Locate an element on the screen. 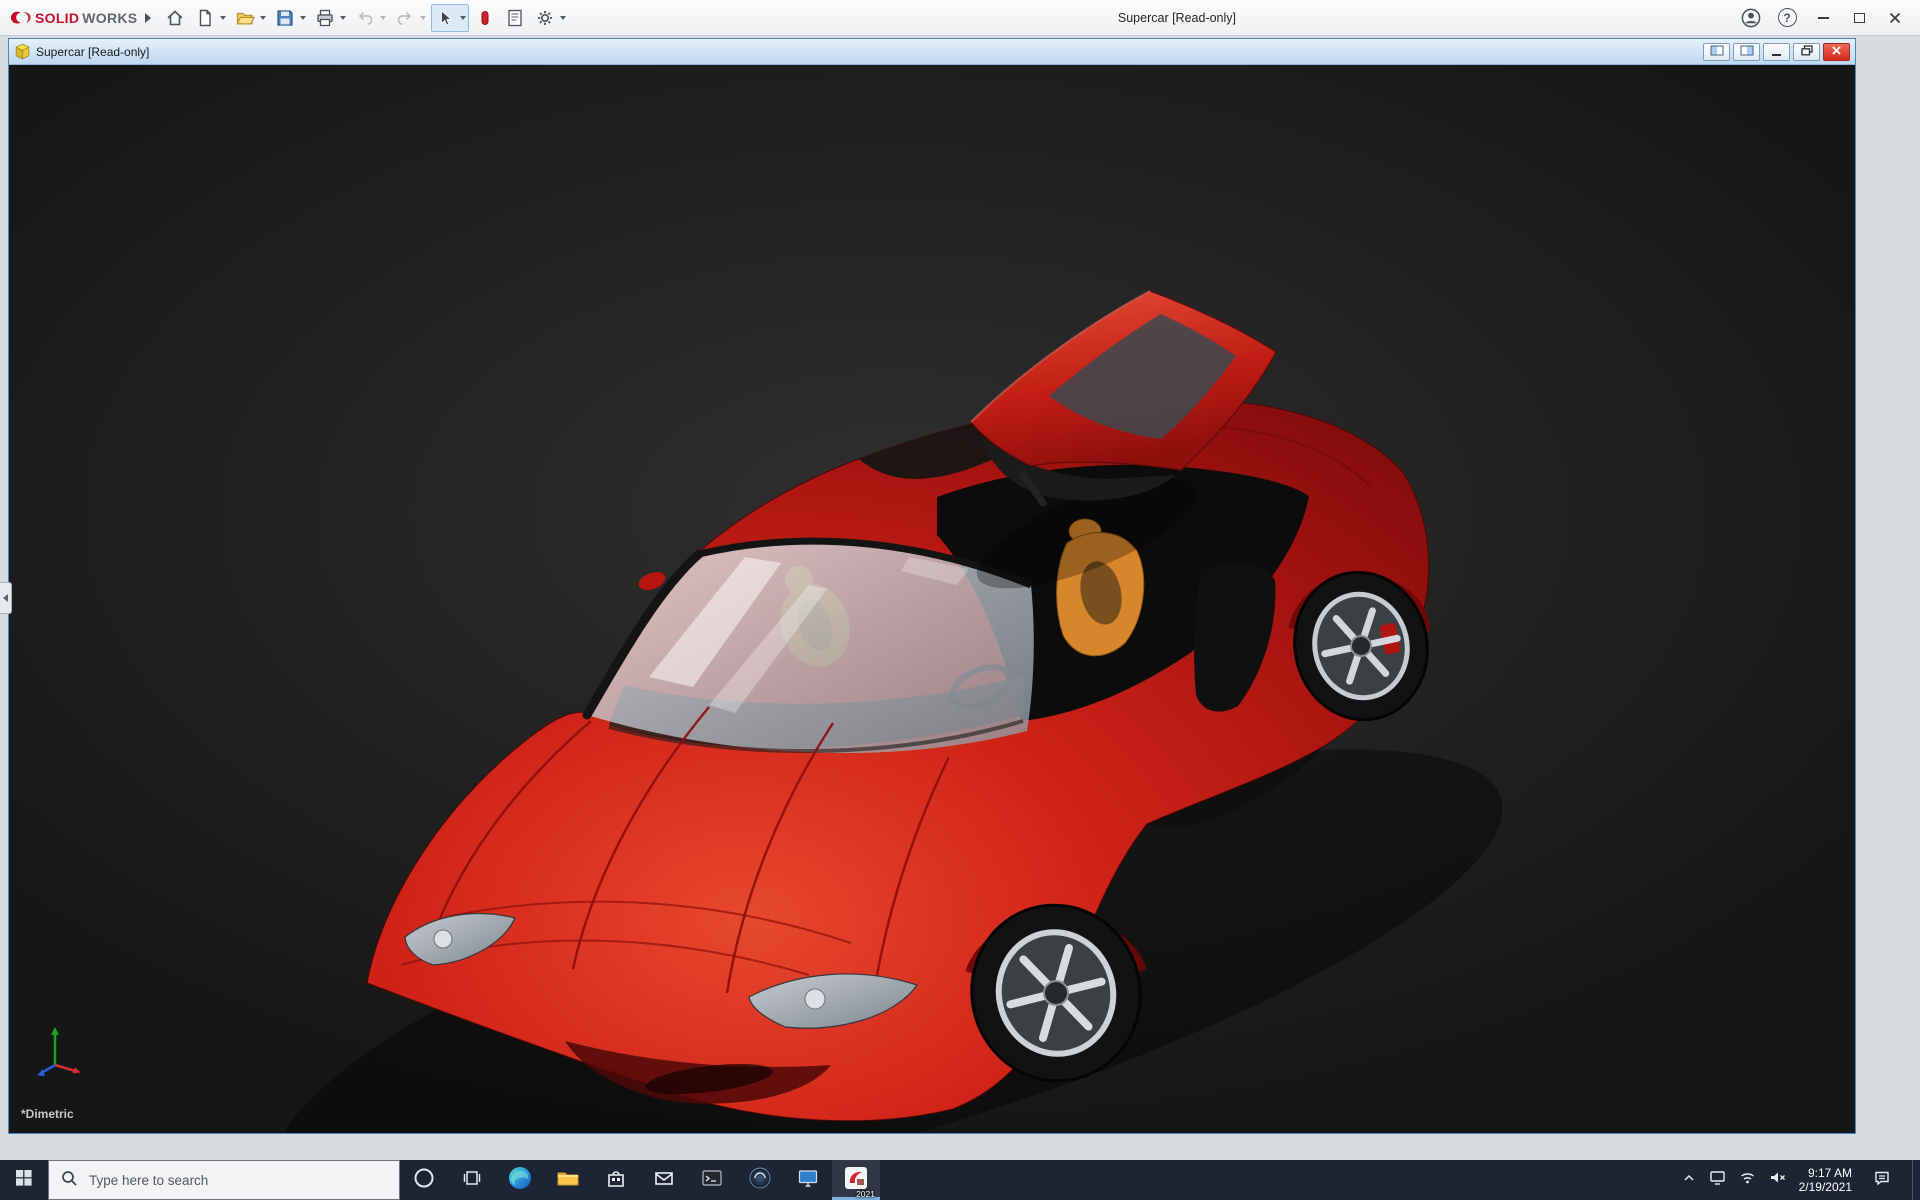 Image resolution: width=1920 pixels, height=1200 pixels. doc-restore-icon is located at coordinates (1806, 52).